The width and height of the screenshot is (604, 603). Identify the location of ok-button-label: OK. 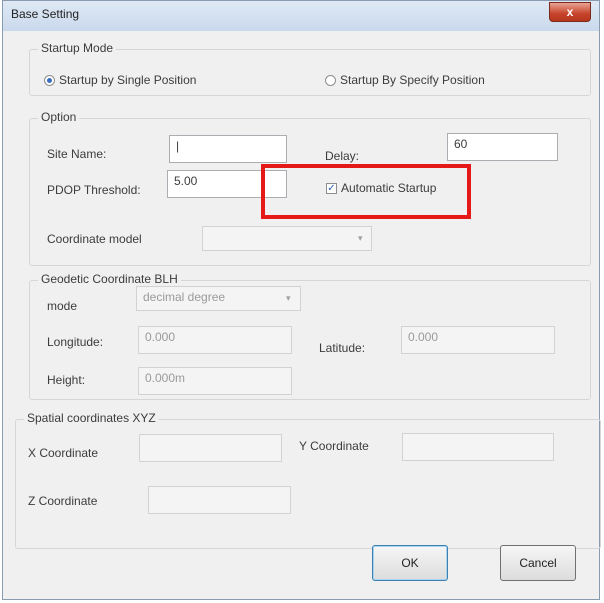
(410, 563).